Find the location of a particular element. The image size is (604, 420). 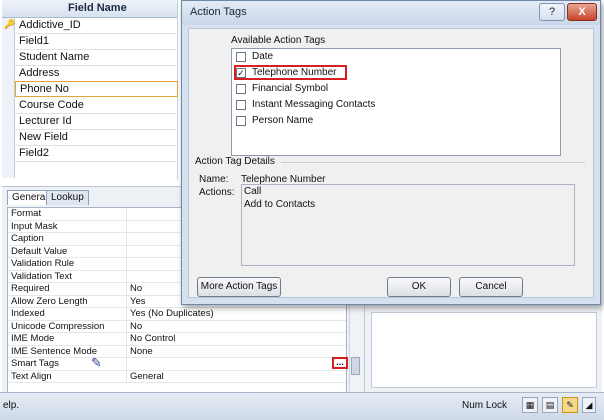

resize-grip-icon: ◢ is located at coordinates (589, 405).